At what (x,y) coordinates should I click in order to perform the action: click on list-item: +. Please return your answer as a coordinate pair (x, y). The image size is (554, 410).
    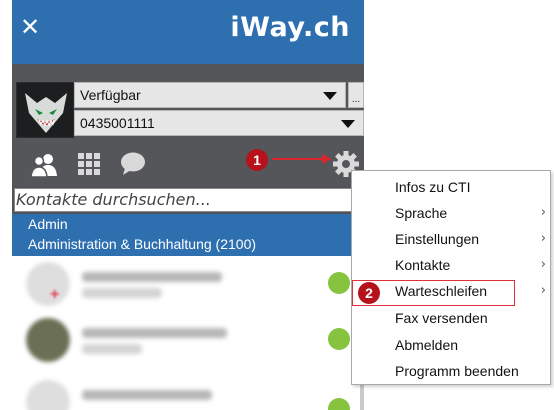
    Looking at the image, I should click on (188, 283).